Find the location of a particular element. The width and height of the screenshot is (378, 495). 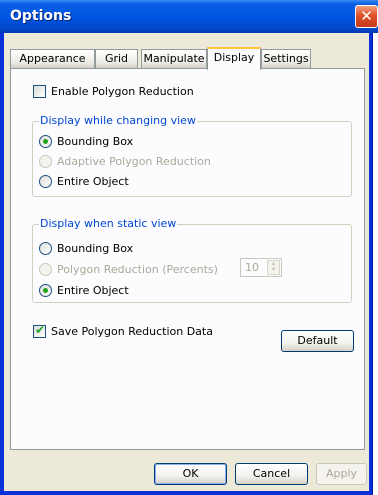

save-reduction-data-checkbox: ✔ Save Polygon Reduction Data is located at coordinates (123, 331).